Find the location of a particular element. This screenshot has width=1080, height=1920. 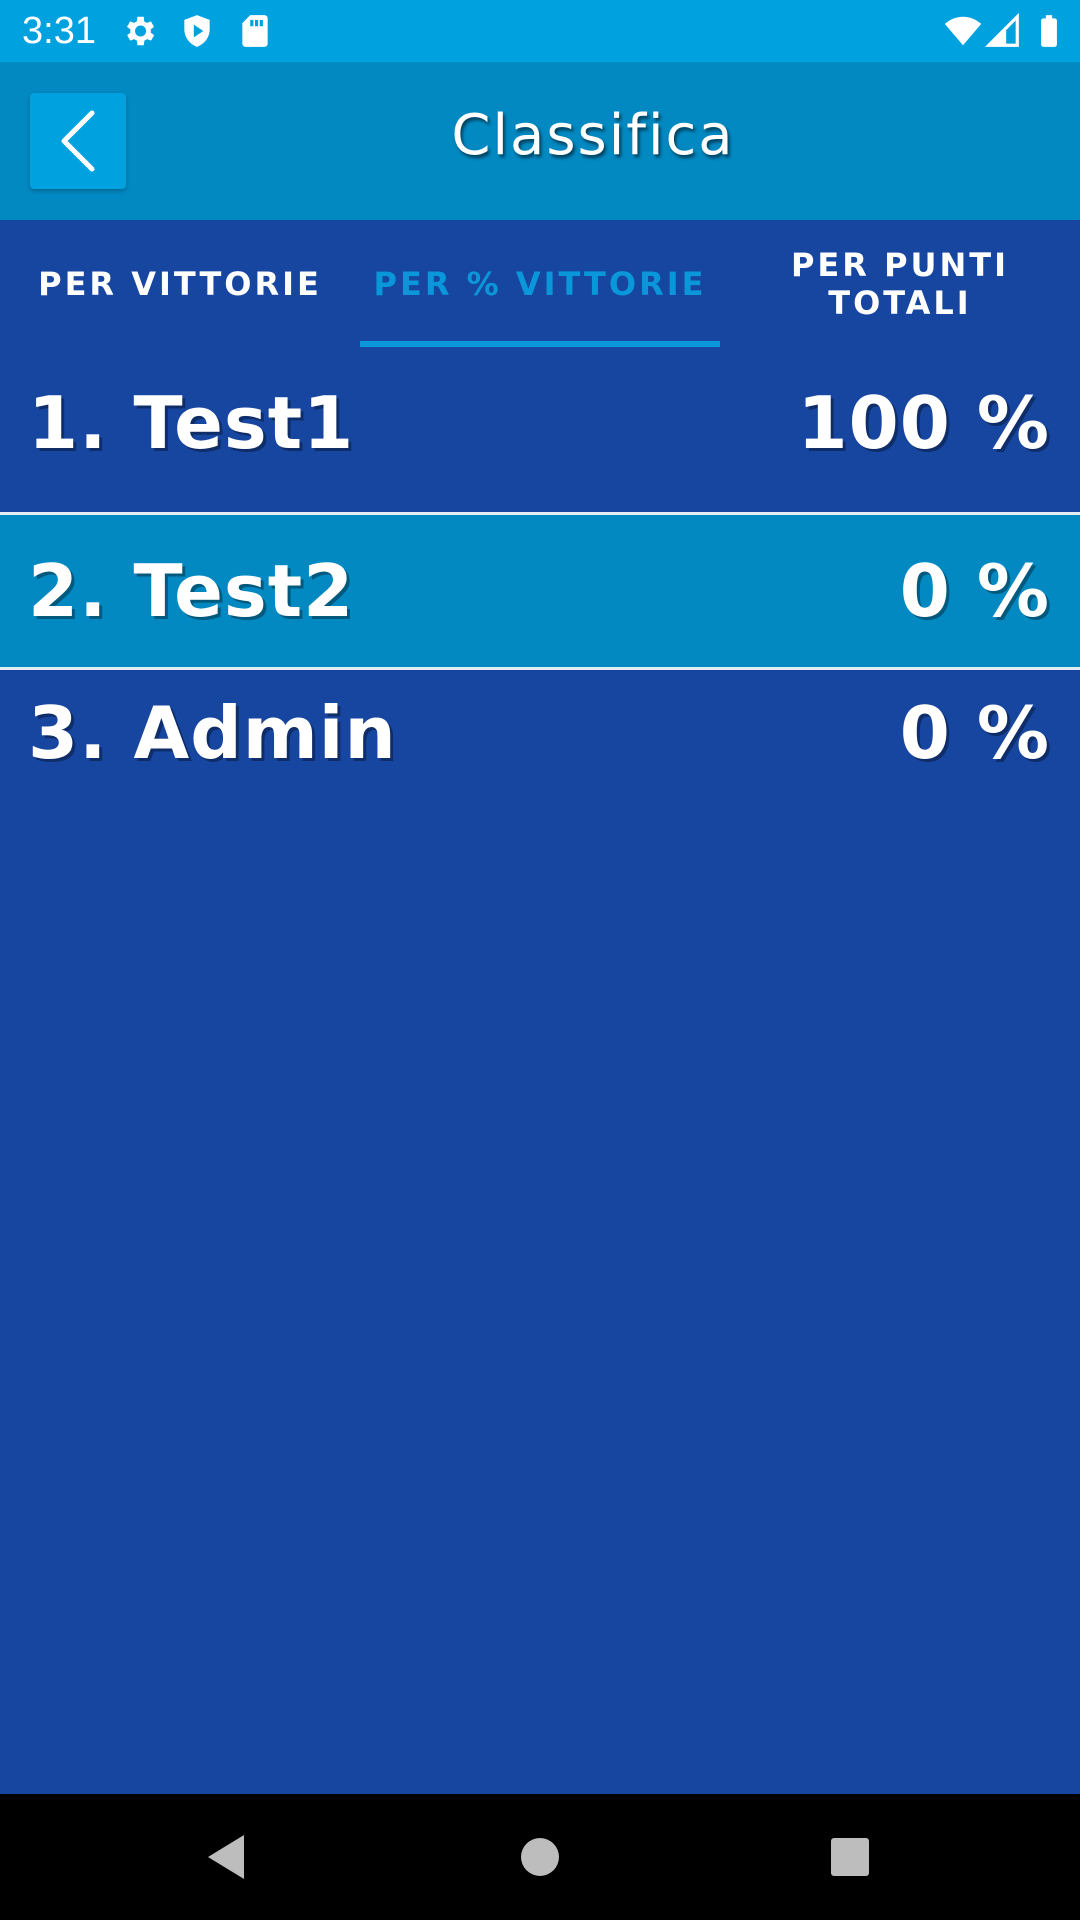

app-bar: Classifica is located at coordinates (540, 141).